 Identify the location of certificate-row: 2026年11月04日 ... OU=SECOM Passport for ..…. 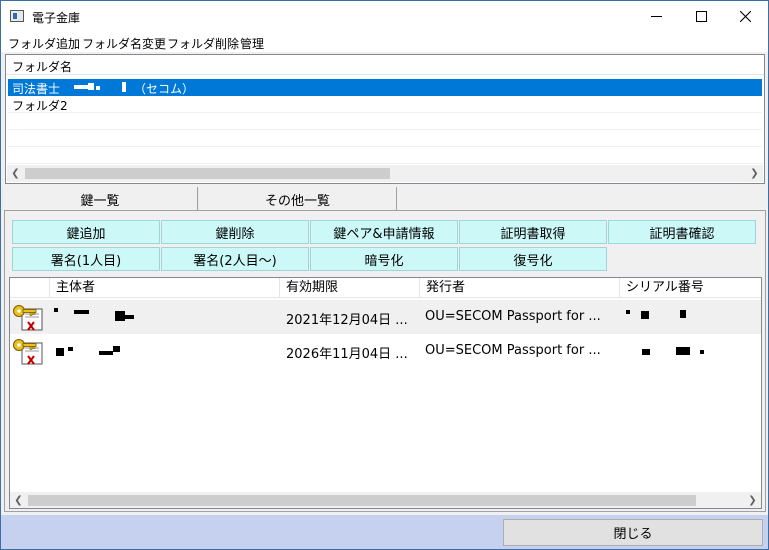
(385, 351).